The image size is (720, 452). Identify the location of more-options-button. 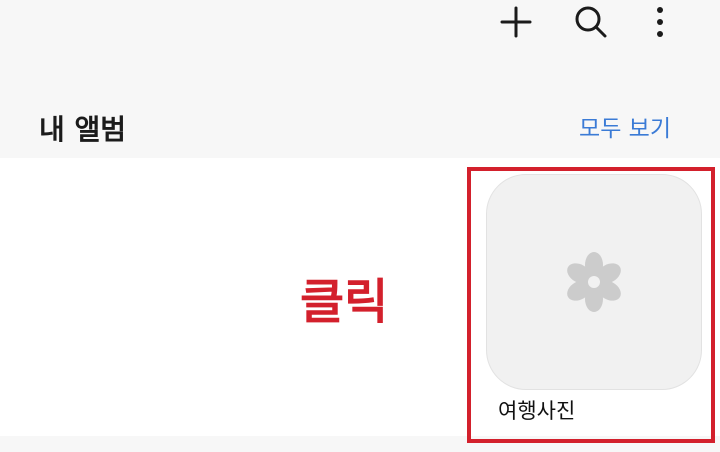
(660, 22).